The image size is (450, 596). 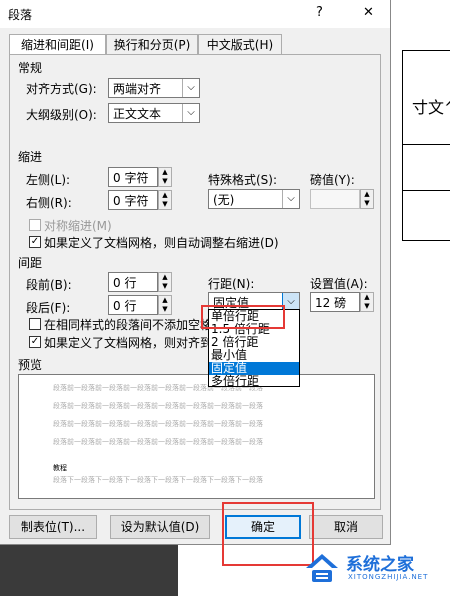 What do you see at coordinates (195, 14) in the screenshot?
I see `title-bar: 段落 ? ✕` at bounding box center [195, 14].